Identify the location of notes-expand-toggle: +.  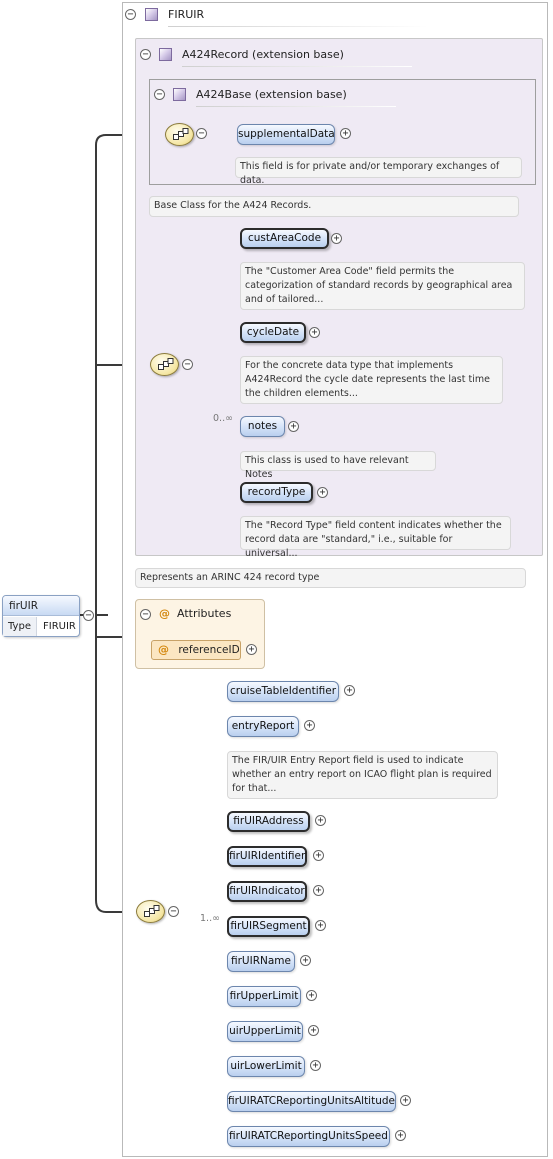
(293, 426).